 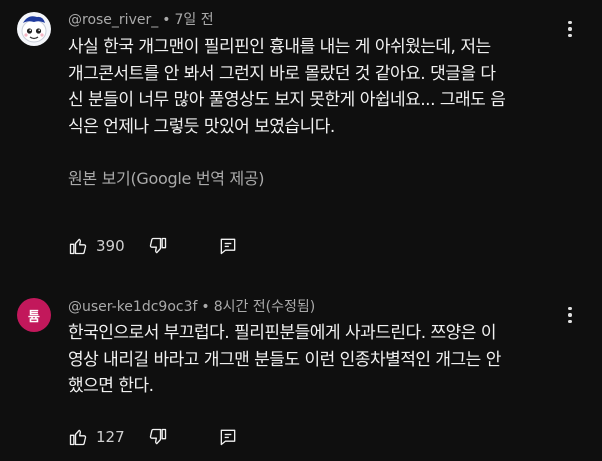 I want to click on comment-actions: 390, so click(x=153, y=246).